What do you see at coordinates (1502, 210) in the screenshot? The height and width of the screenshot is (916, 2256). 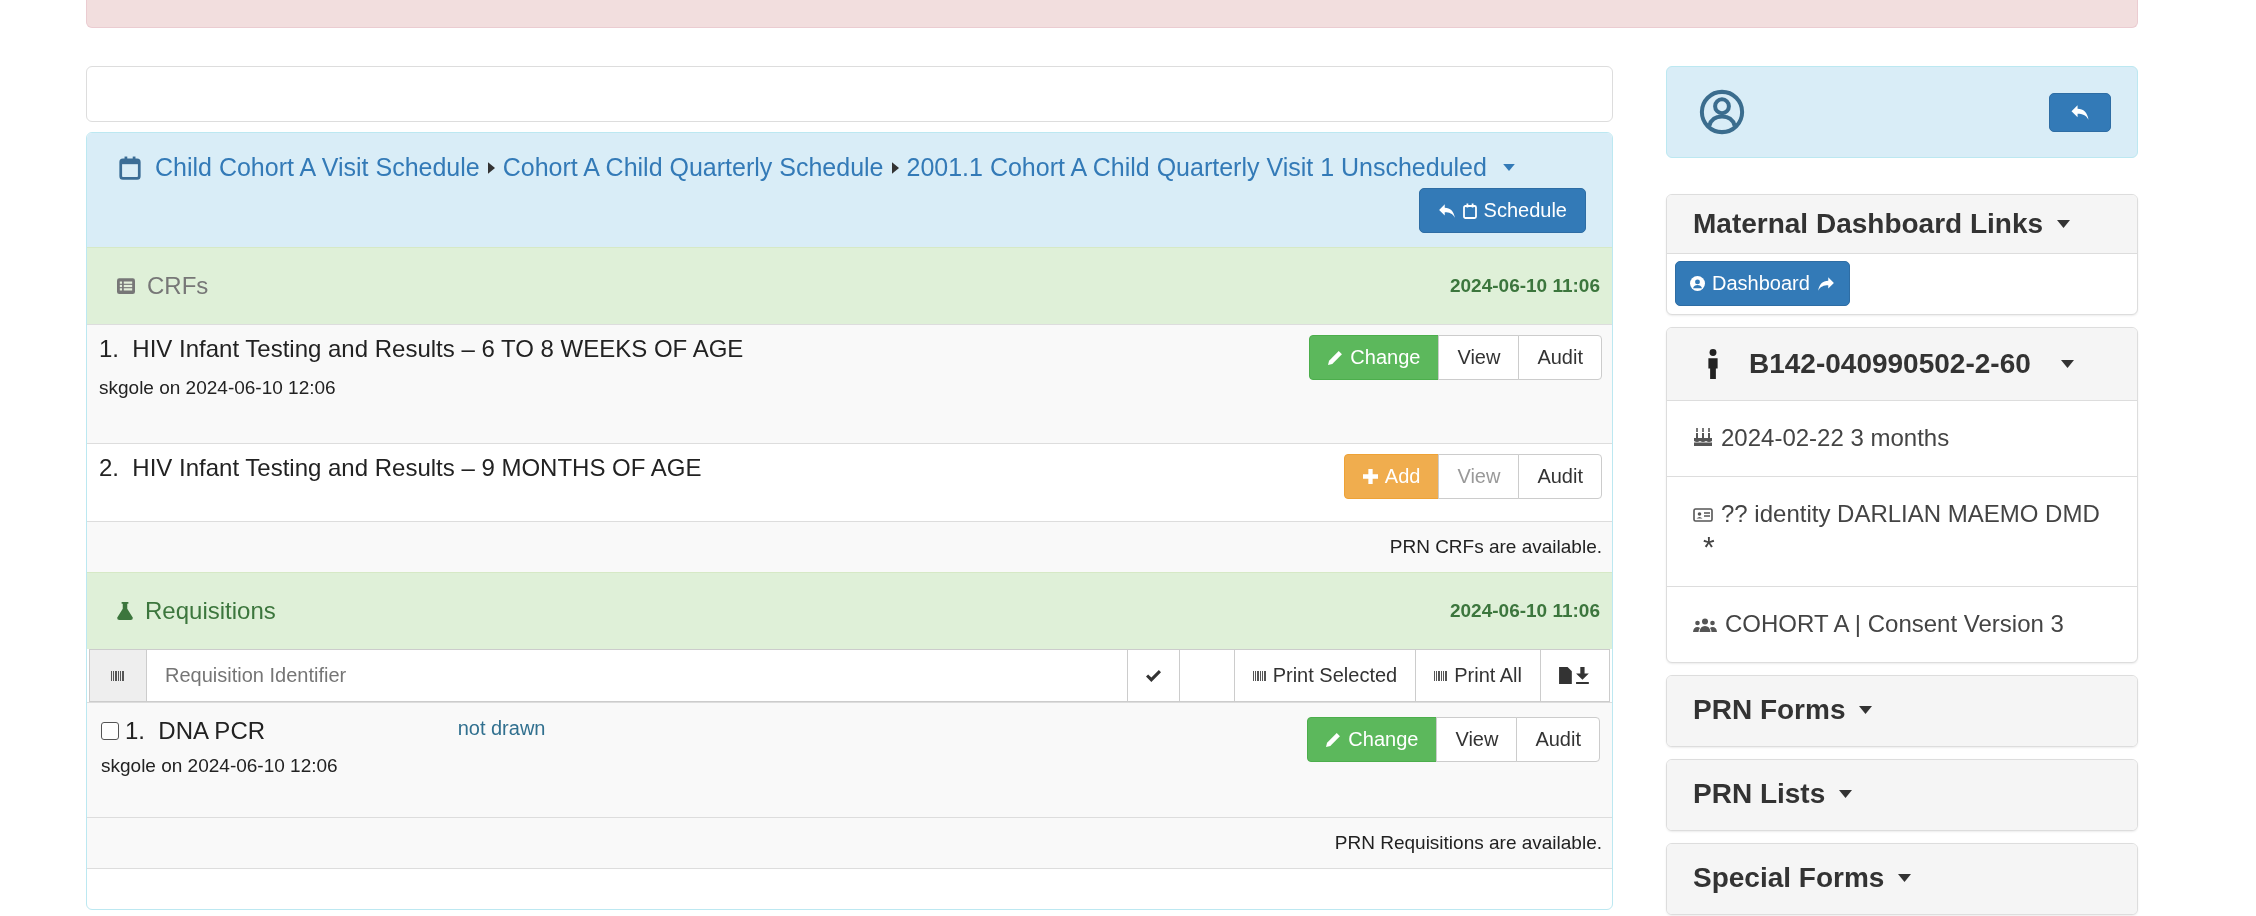 I see `schedule-button: Schedule` at bounding box center [1502, 210].